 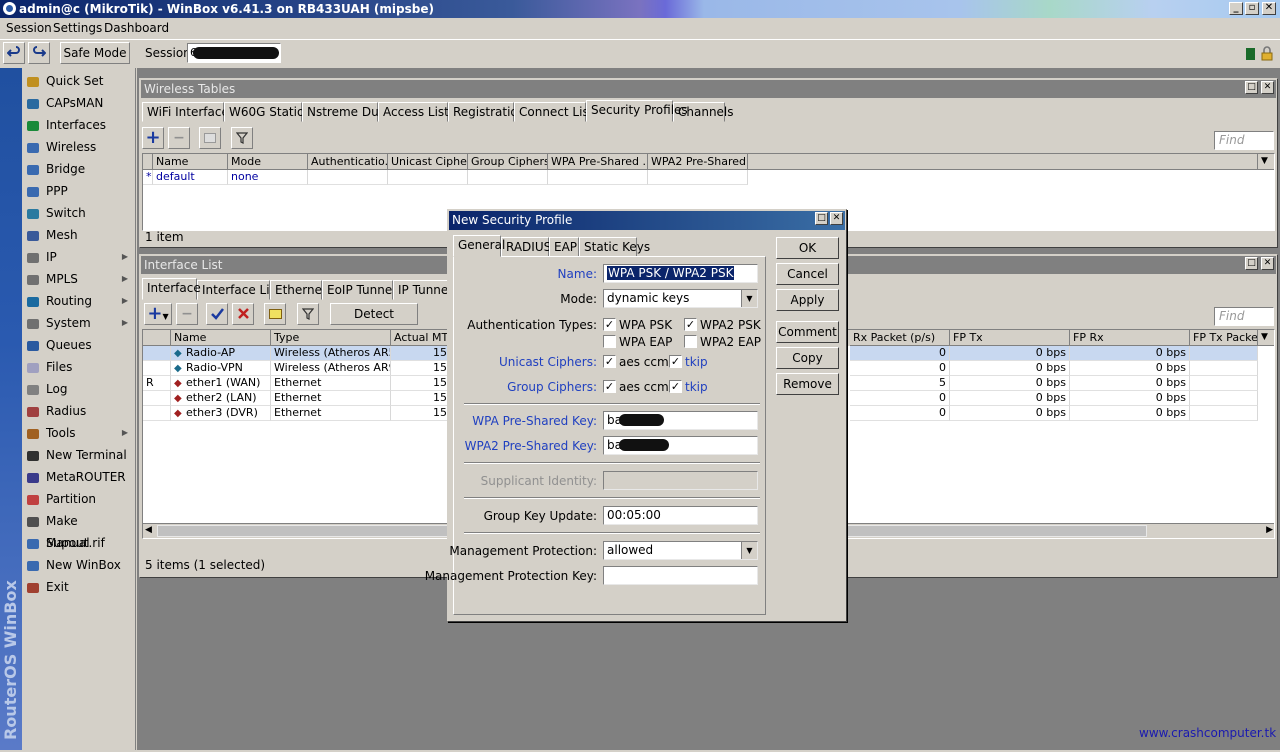 What do you see at coordinates (79, 235) in the screenshot?
I see `sidebar-item-mesh: Mesh` at bounding box center [79, 235].